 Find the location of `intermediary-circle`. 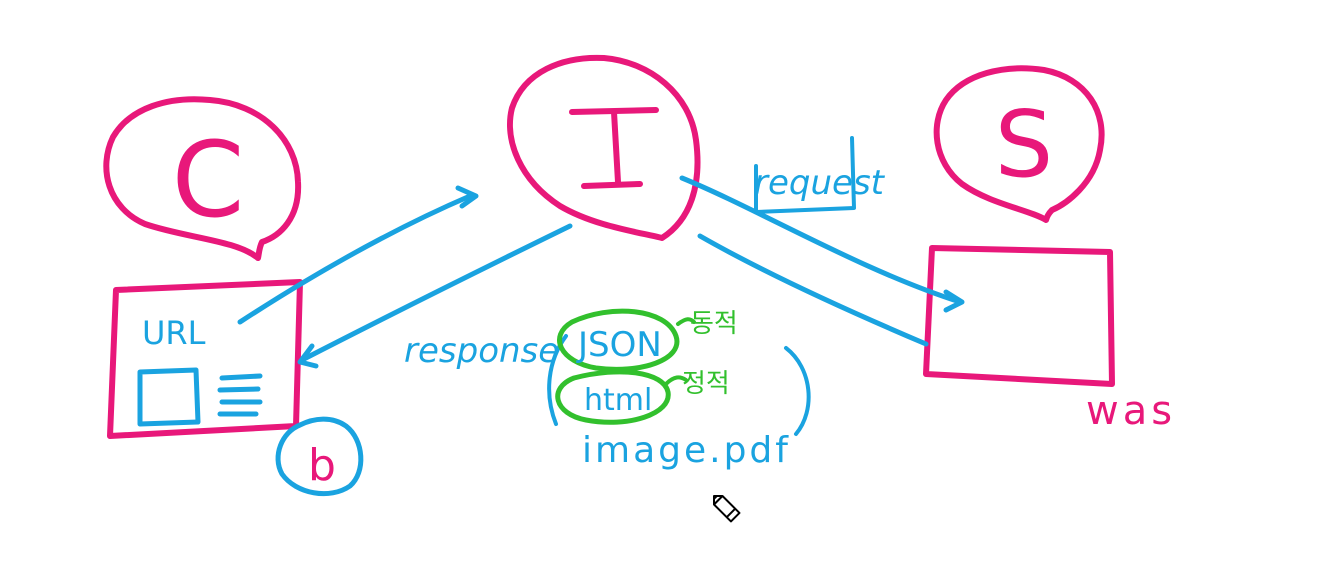

intermediary-circle is located at coordinates (604, 147).